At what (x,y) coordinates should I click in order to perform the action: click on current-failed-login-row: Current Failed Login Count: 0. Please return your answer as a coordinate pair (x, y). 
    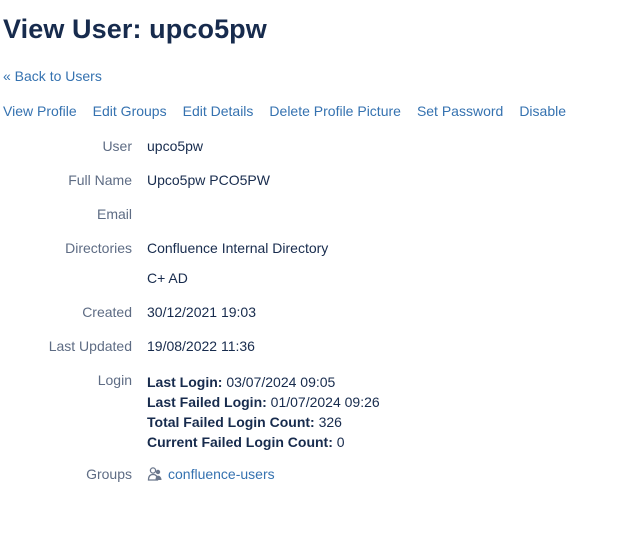
    Looking at the image, I should click on (263, 442).